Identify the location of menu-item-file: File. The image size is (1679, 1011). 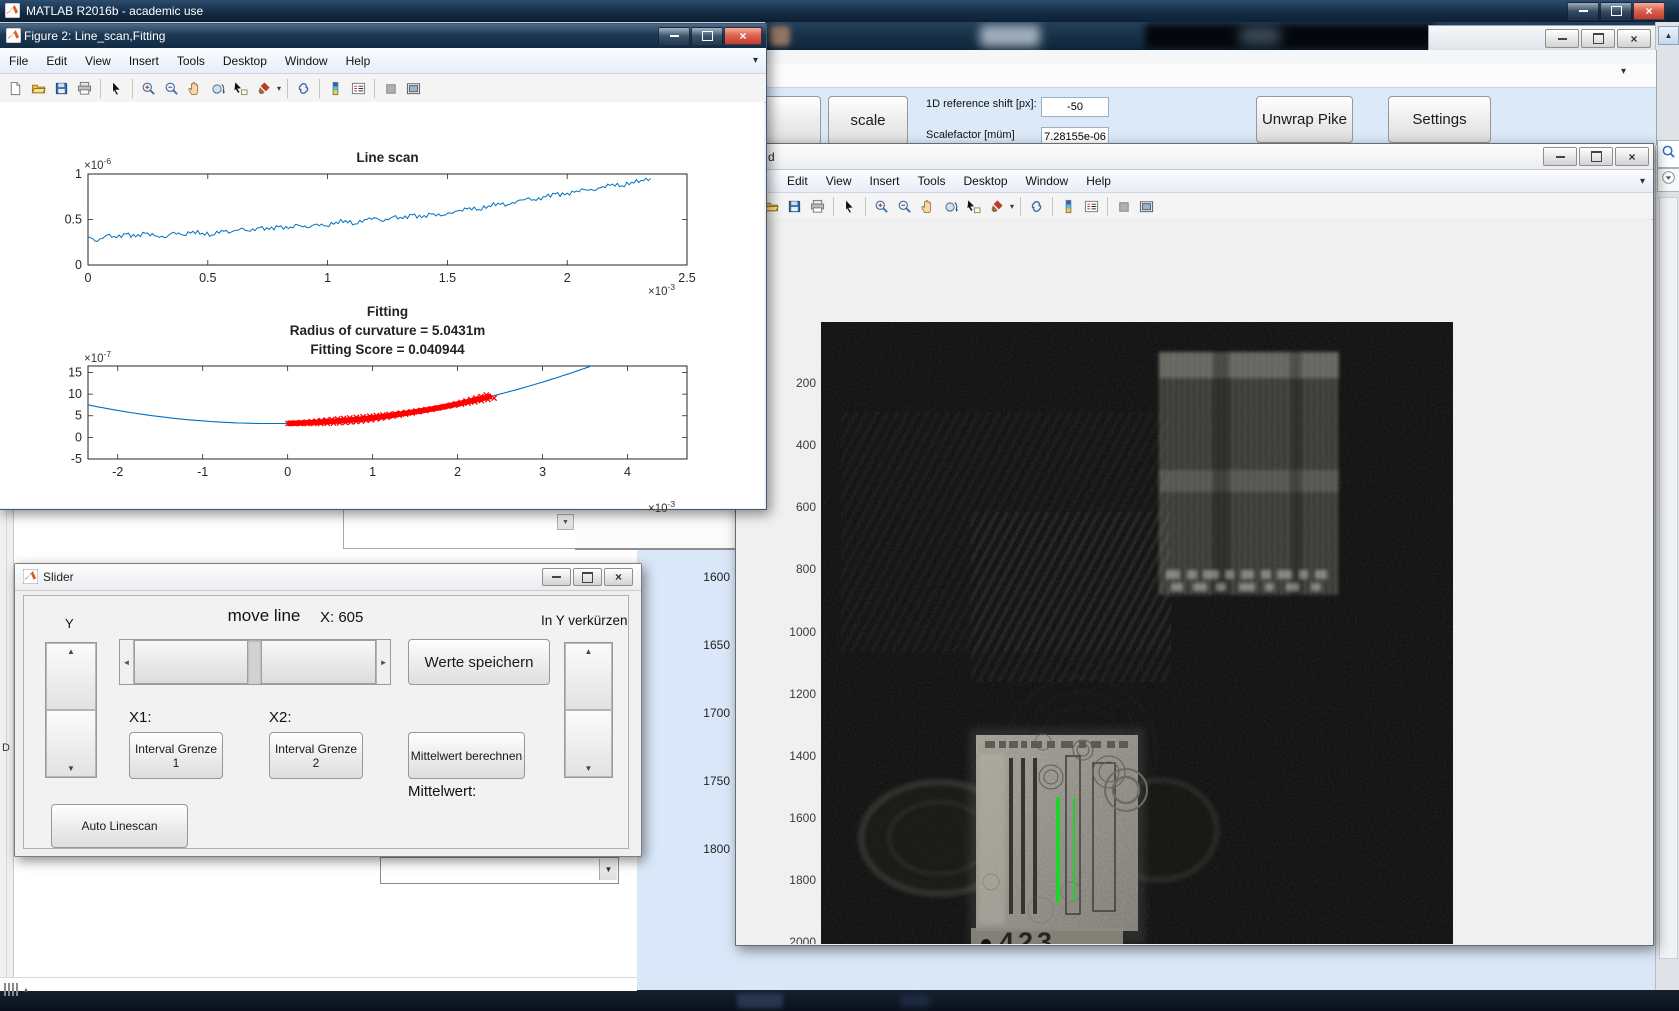
(18, 61).